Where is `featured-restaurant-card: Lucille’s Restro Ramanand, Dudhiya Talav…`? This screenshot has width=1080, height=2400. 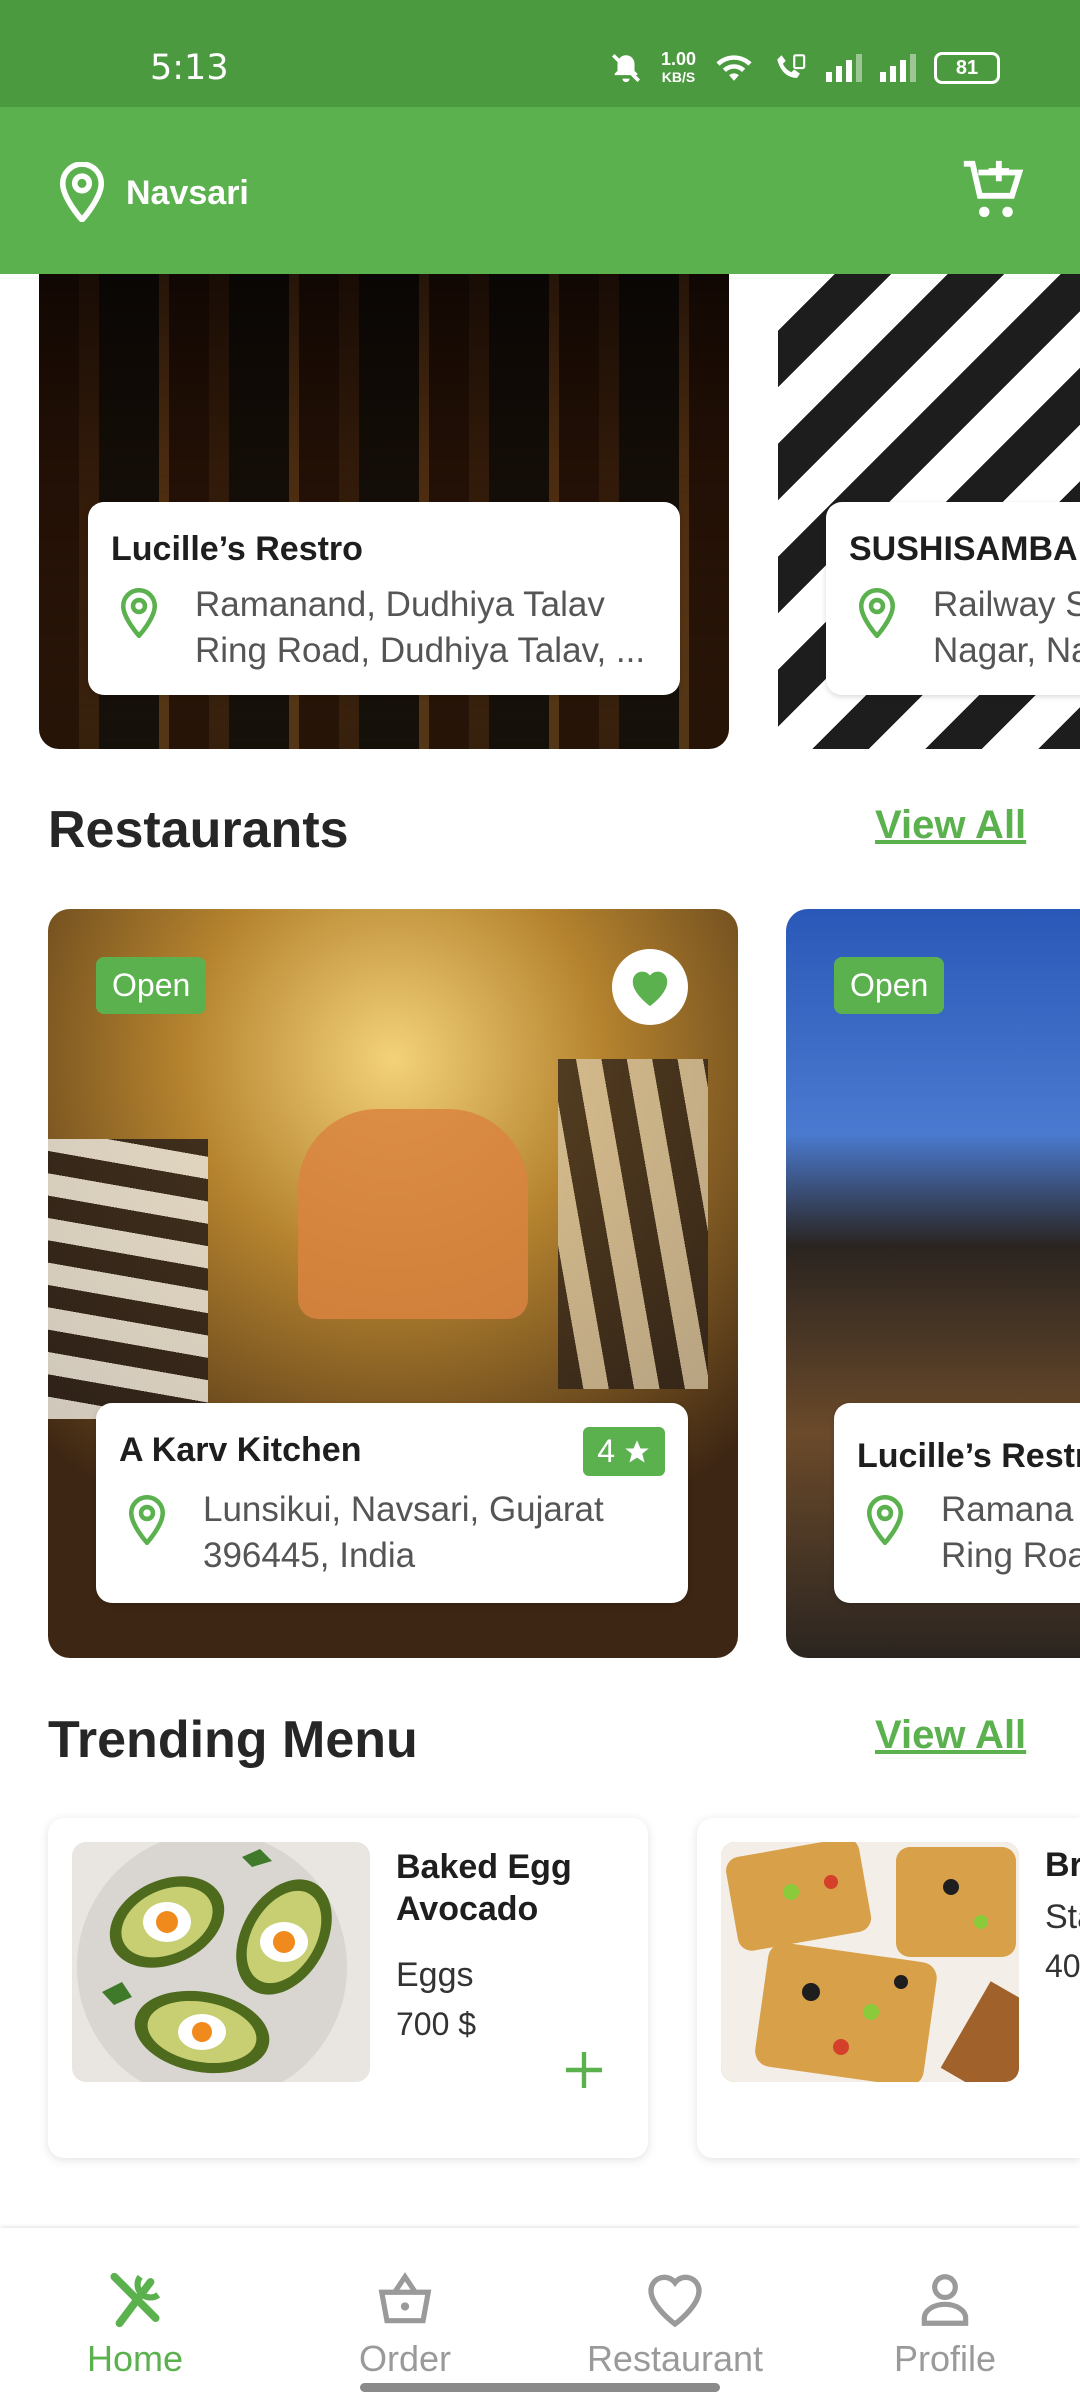 featured-restaurant-card: Lucille’s Restro Ramanand, Dudhiya Talav… is located at coordinates (384, 511).